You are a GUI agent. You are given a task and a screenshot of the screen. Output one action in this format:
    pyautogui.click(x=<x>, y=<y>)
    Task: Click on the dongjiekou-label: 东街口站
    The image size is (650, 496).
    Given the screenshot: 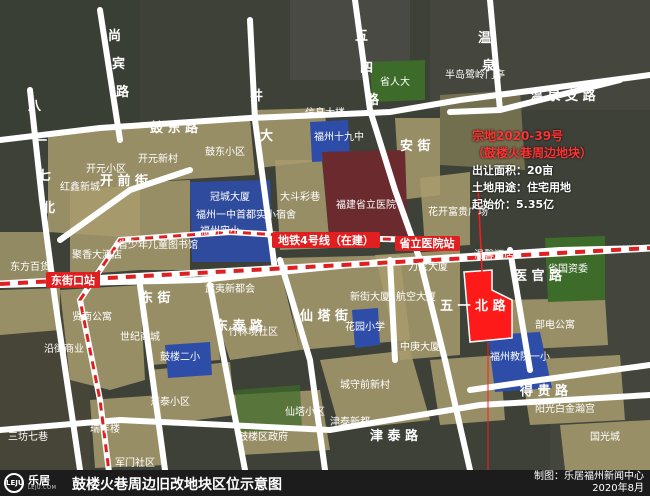 What is the action you would take?
    pyautogui.click(x=73, y=280)
    